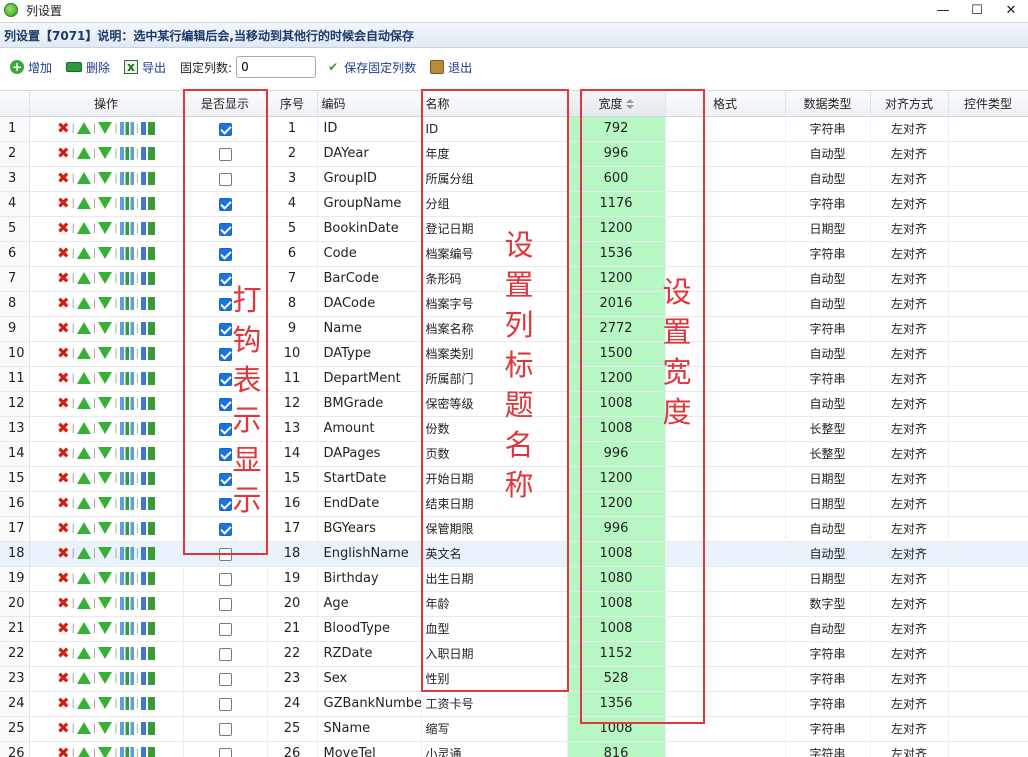 This screenshot has width=1028, height=757. I want to click on name-cell: ID, so click(494, 129).